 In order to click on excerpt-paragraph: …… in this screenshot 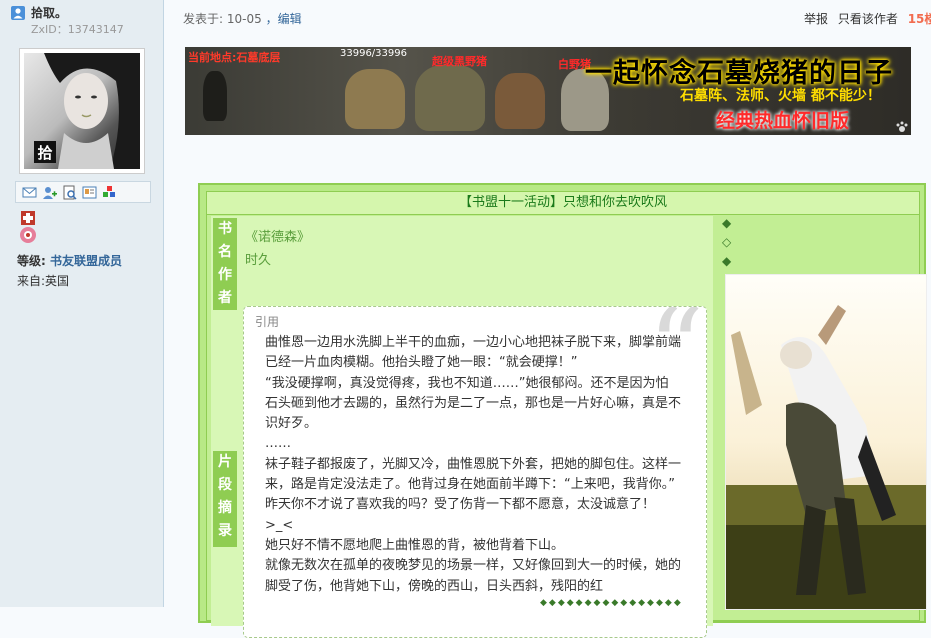, I will do `click(278, 444)`.